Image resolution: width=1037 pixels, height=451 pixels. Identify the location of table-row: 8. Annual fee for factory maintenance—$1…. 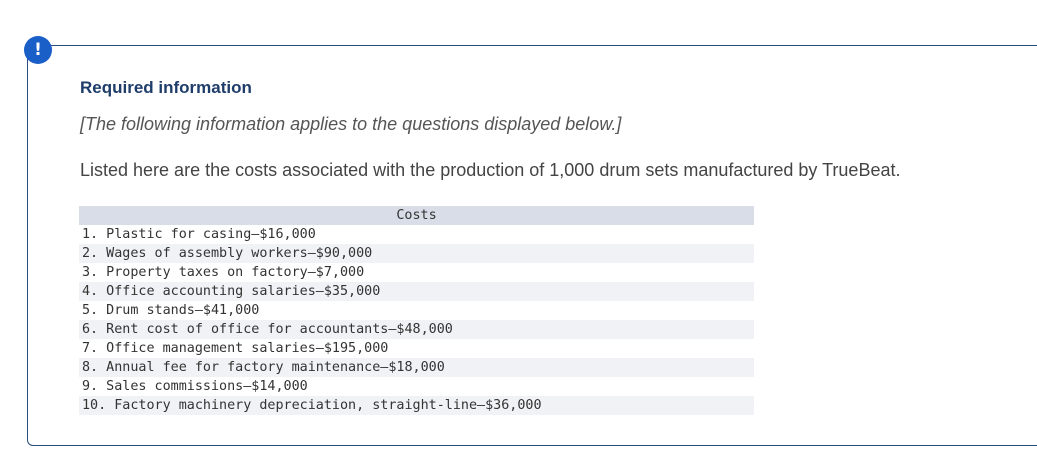
(416, 367).